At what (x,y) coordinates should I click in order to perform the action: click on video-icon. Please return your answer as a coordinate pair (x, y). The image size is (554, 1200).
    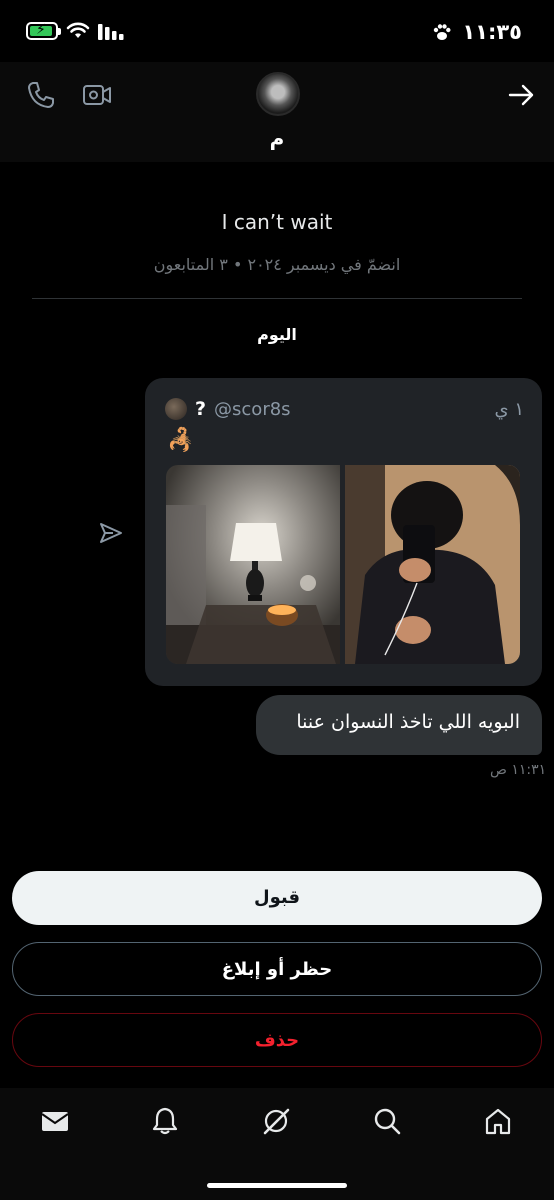
    Looking at the image, I should click on (97, 95).